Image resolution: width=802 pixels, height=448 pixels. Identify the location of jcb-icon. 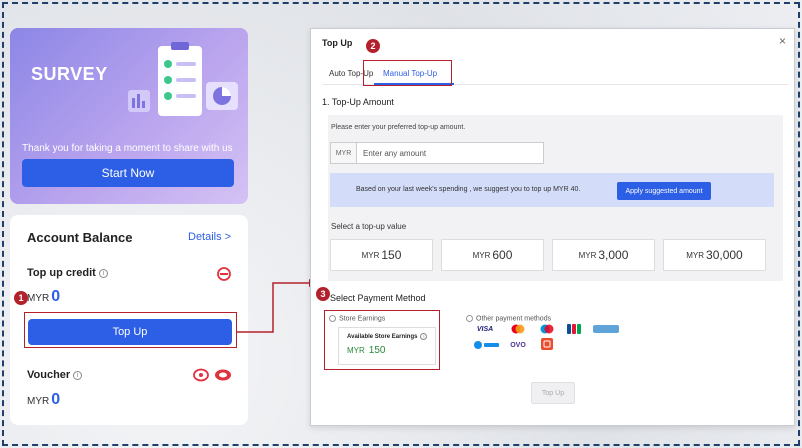
(574, 329).